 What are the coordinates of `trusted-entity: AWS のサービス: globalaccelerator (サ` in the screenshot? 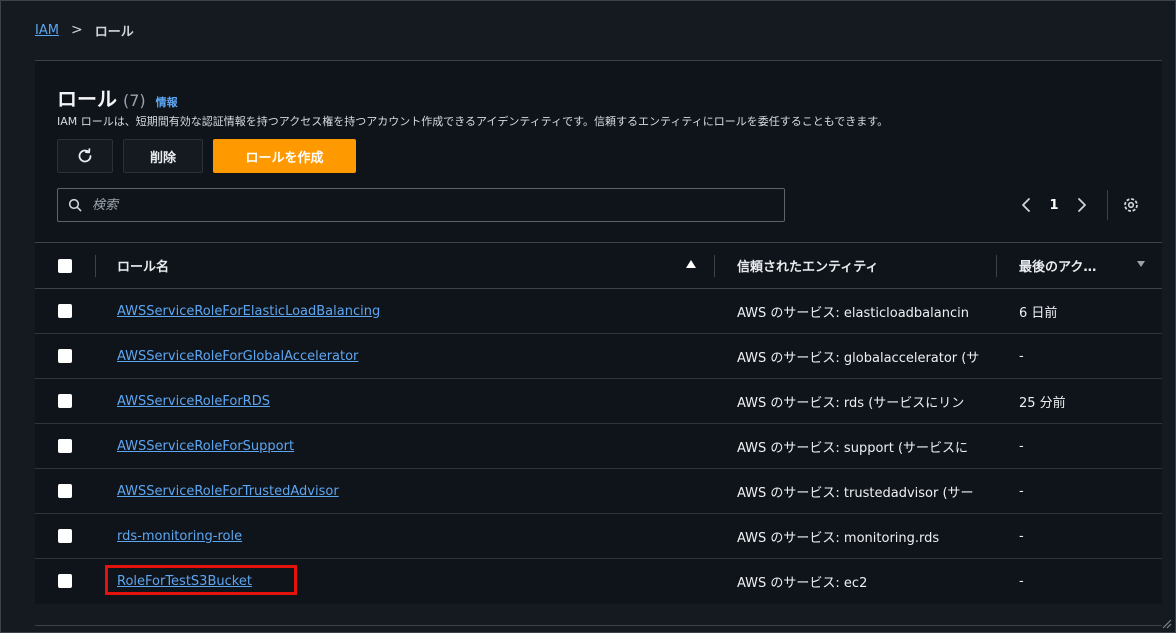 It's located at (858, 358).